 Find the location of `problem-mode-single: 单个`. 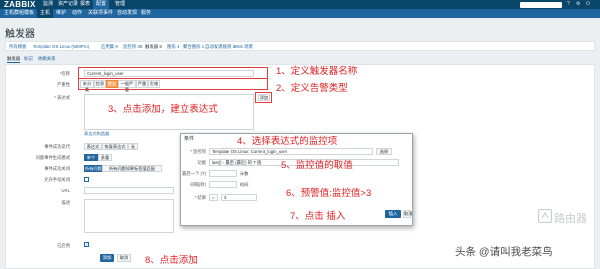

problem-mode-single: 单个 is located at coordinates (91, 157).